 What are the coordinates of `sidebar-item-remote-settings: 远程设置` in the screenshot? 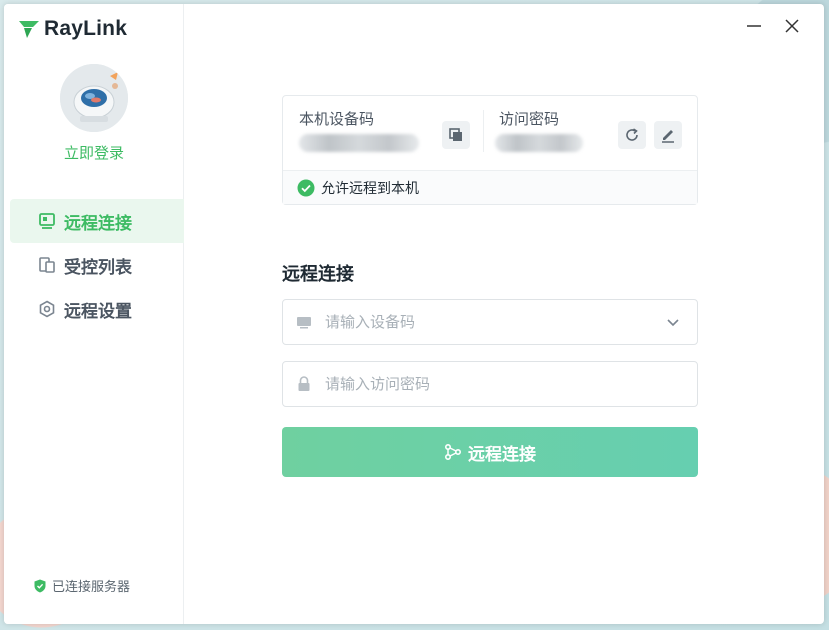 It's located at (97, 309).